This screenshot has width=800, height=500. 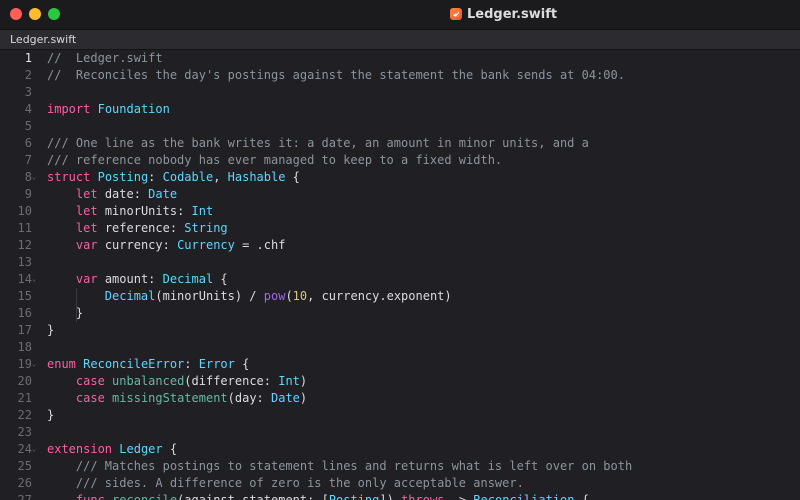 What do you see at coordinates (220, 177) in the screenshot?
I see `code-token: ,` at bounding box center [220, 177].